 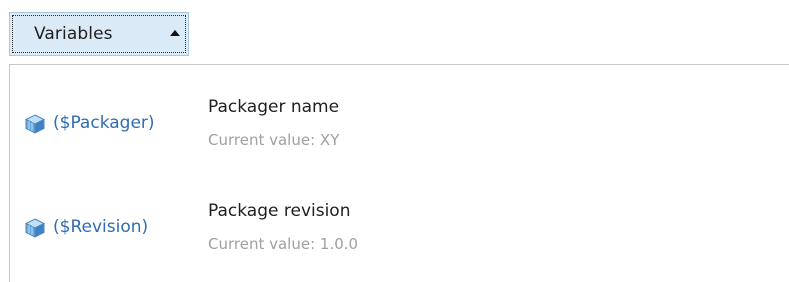 I want to click on variable-current-value: Current value: 1.0.0, so click(x=283, y=244).